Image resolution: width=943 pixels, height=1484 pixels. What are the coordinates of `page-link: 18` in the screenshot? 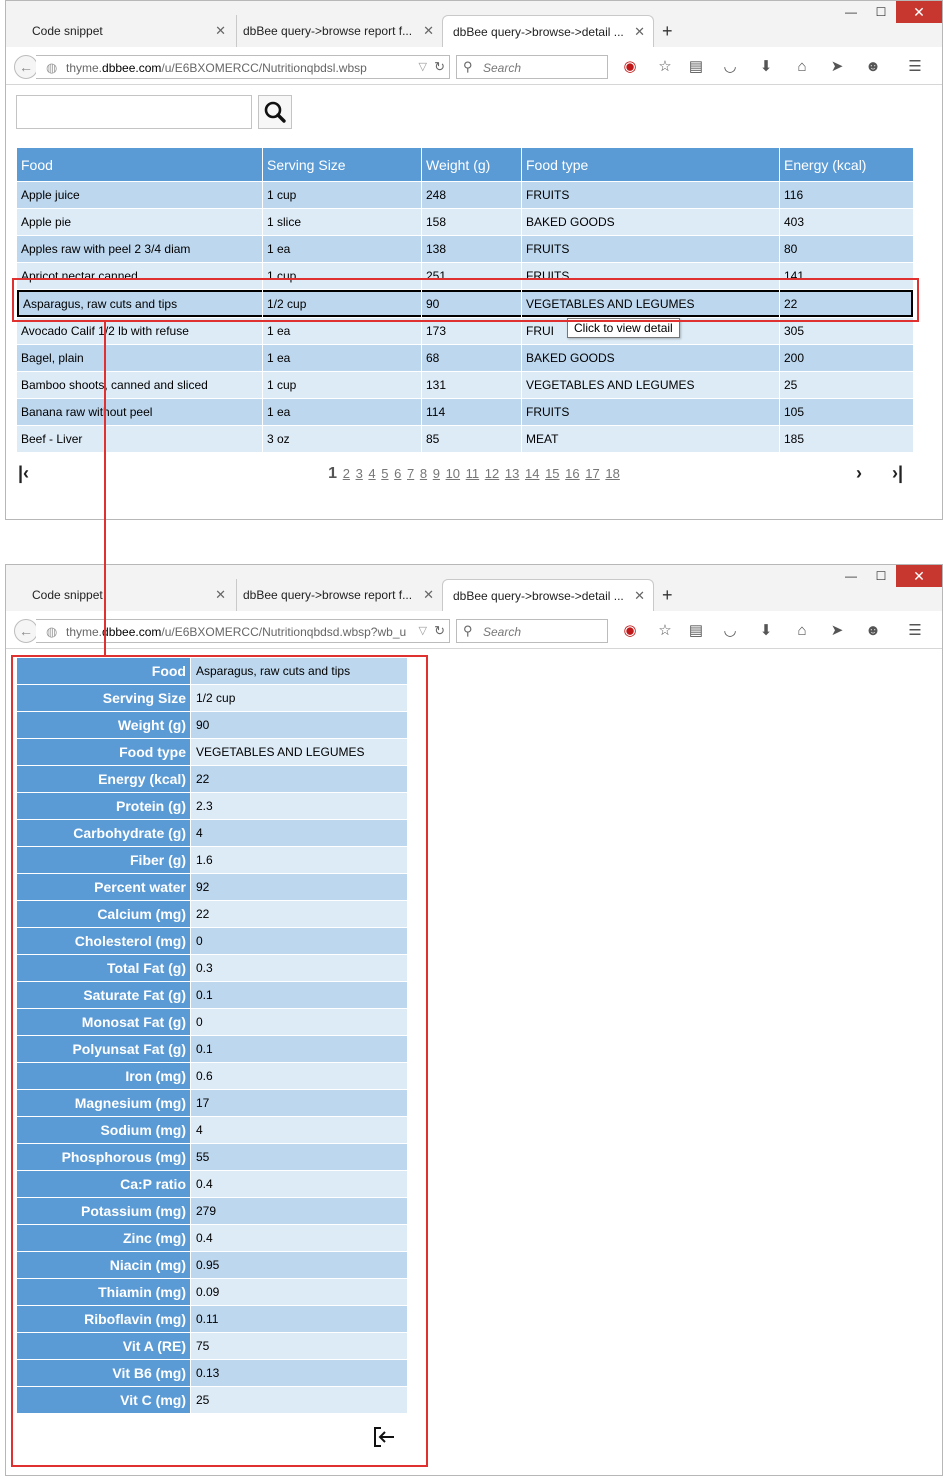 It's located at (612, 473).